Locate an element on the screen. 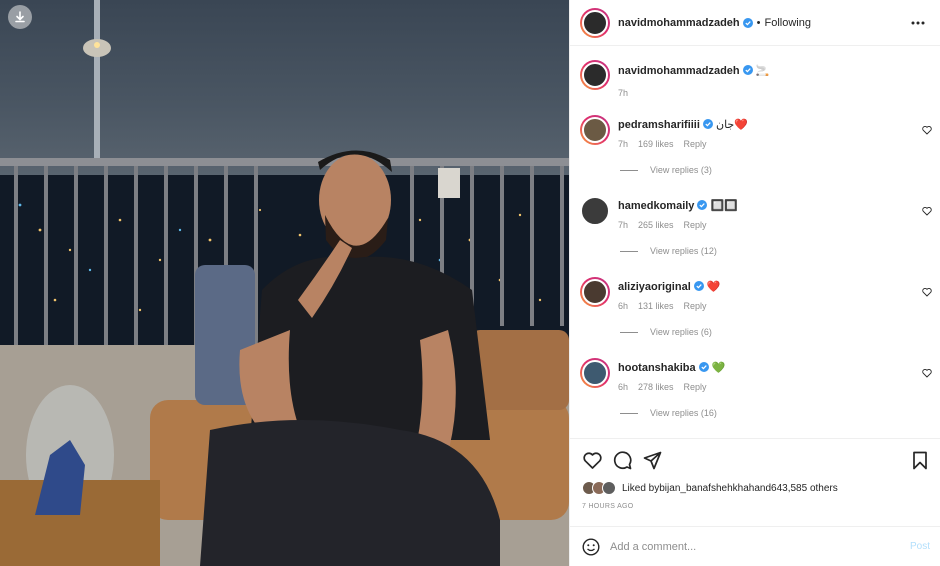 Image resolution: width=940 pixels, height=566 pixels. comment-button is located at coordinates (622, 460).